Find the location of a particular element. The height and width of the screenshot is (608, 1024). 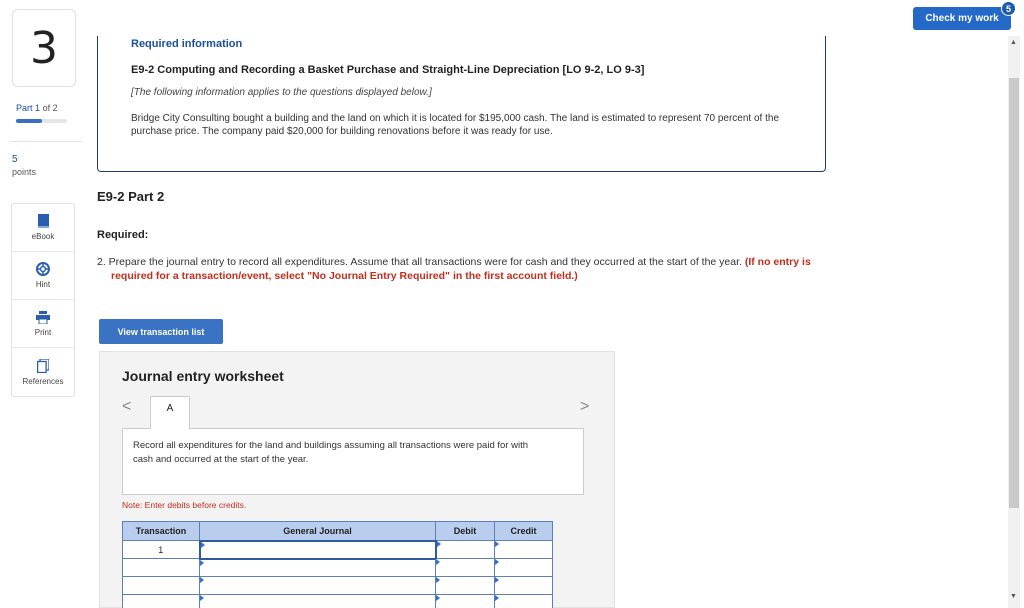

check-count-badge: 5 is located at coordinates (1008, 8).